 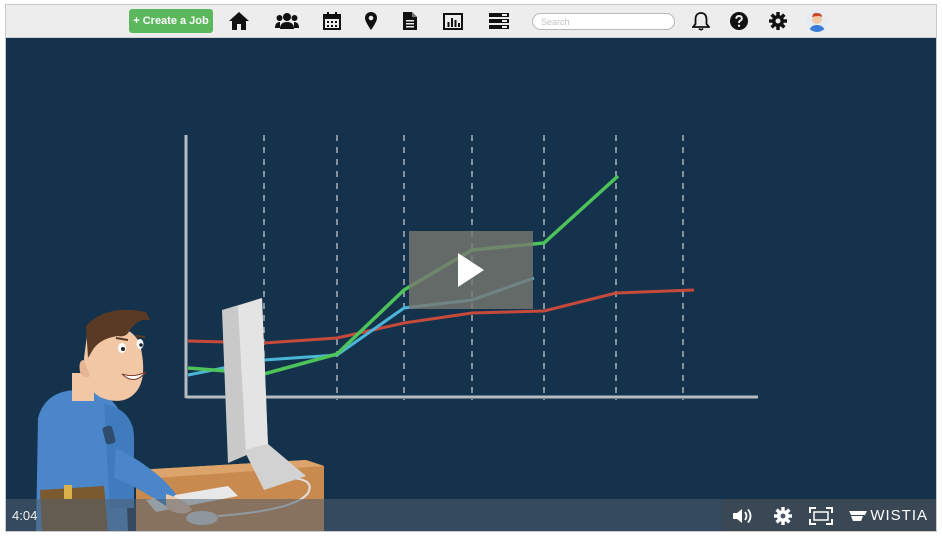 I want to click on list-icon, so click(x=499, y=21).